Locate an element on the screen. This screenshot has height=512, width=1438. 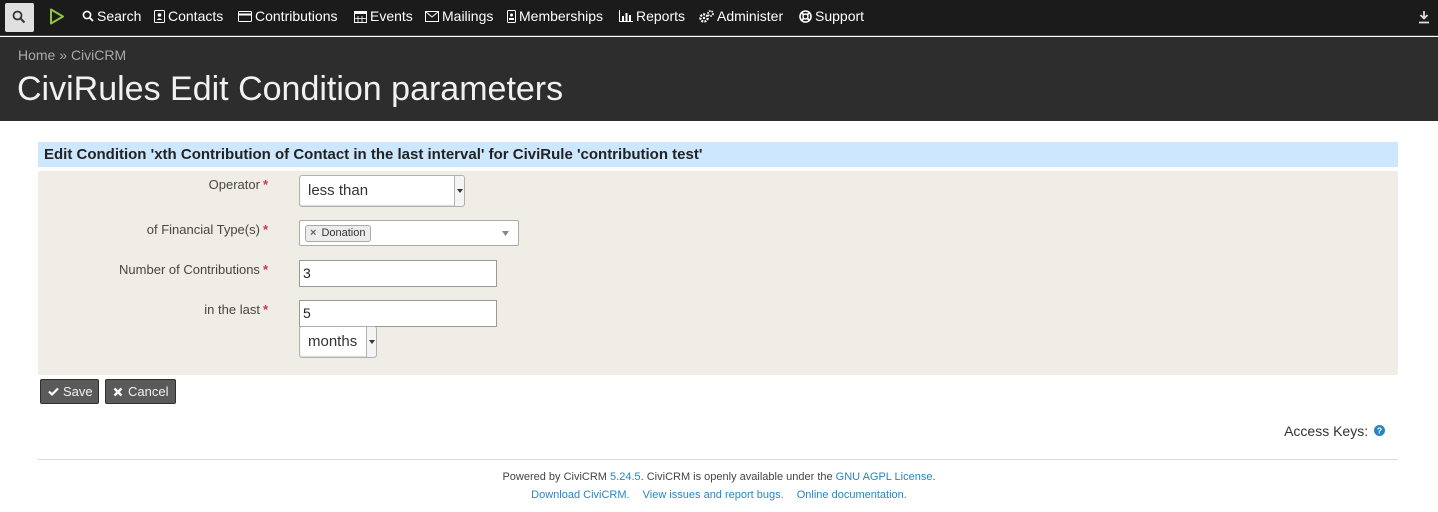
menu-reports: Reports is located at coordinates (652, 17).